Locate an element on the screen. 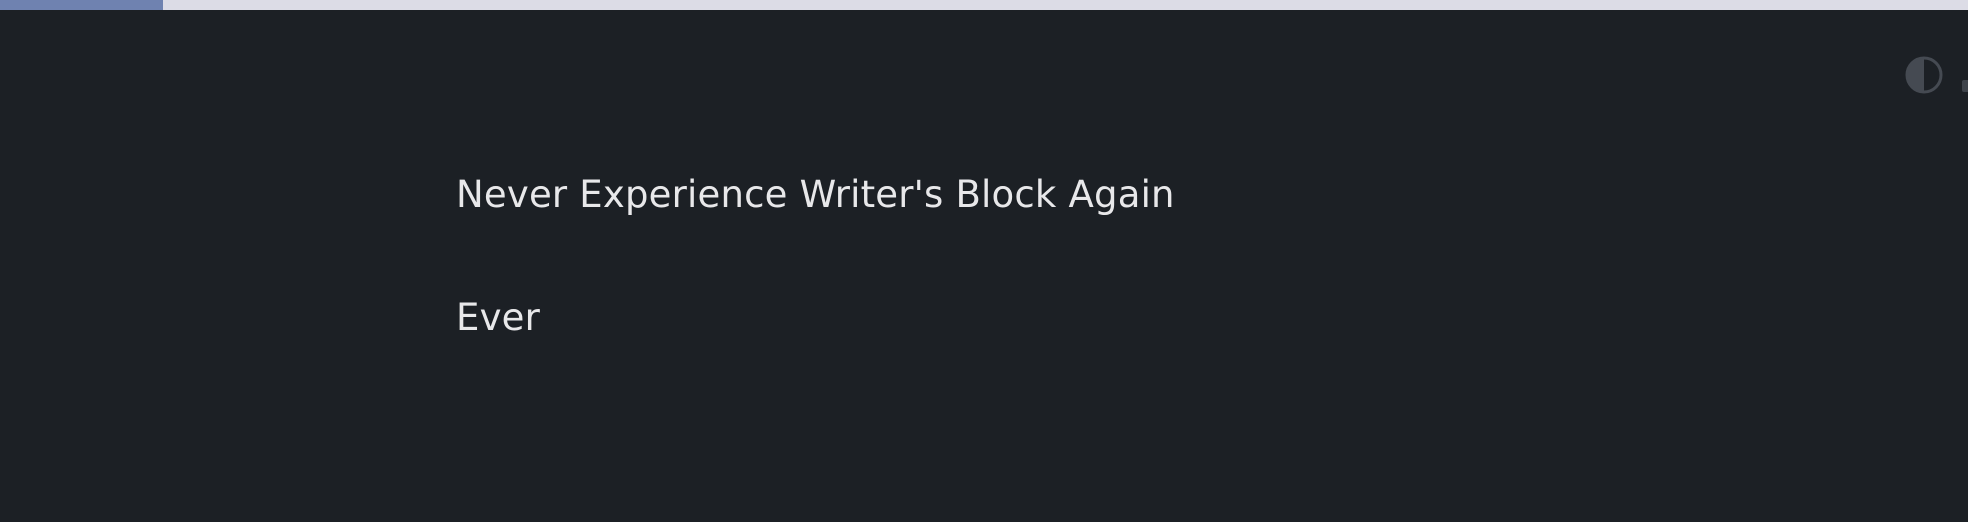 This screenshot has height=522, width=1968. editor-line: Never Experience Writer's Block Again is located at coordinates (1006, 195).